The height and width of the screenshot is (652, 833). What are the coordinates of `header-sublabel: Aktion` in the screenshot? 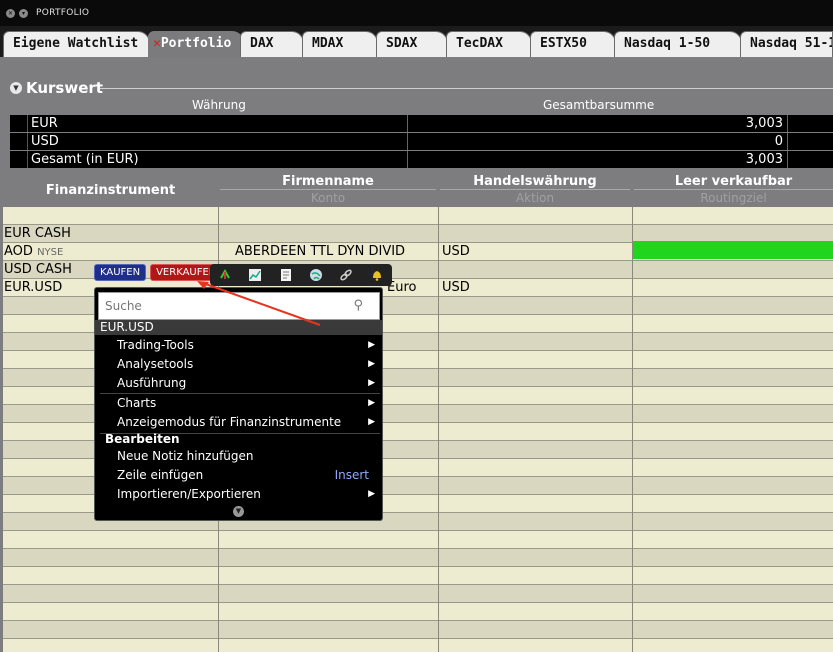 It's located at (535, 198).